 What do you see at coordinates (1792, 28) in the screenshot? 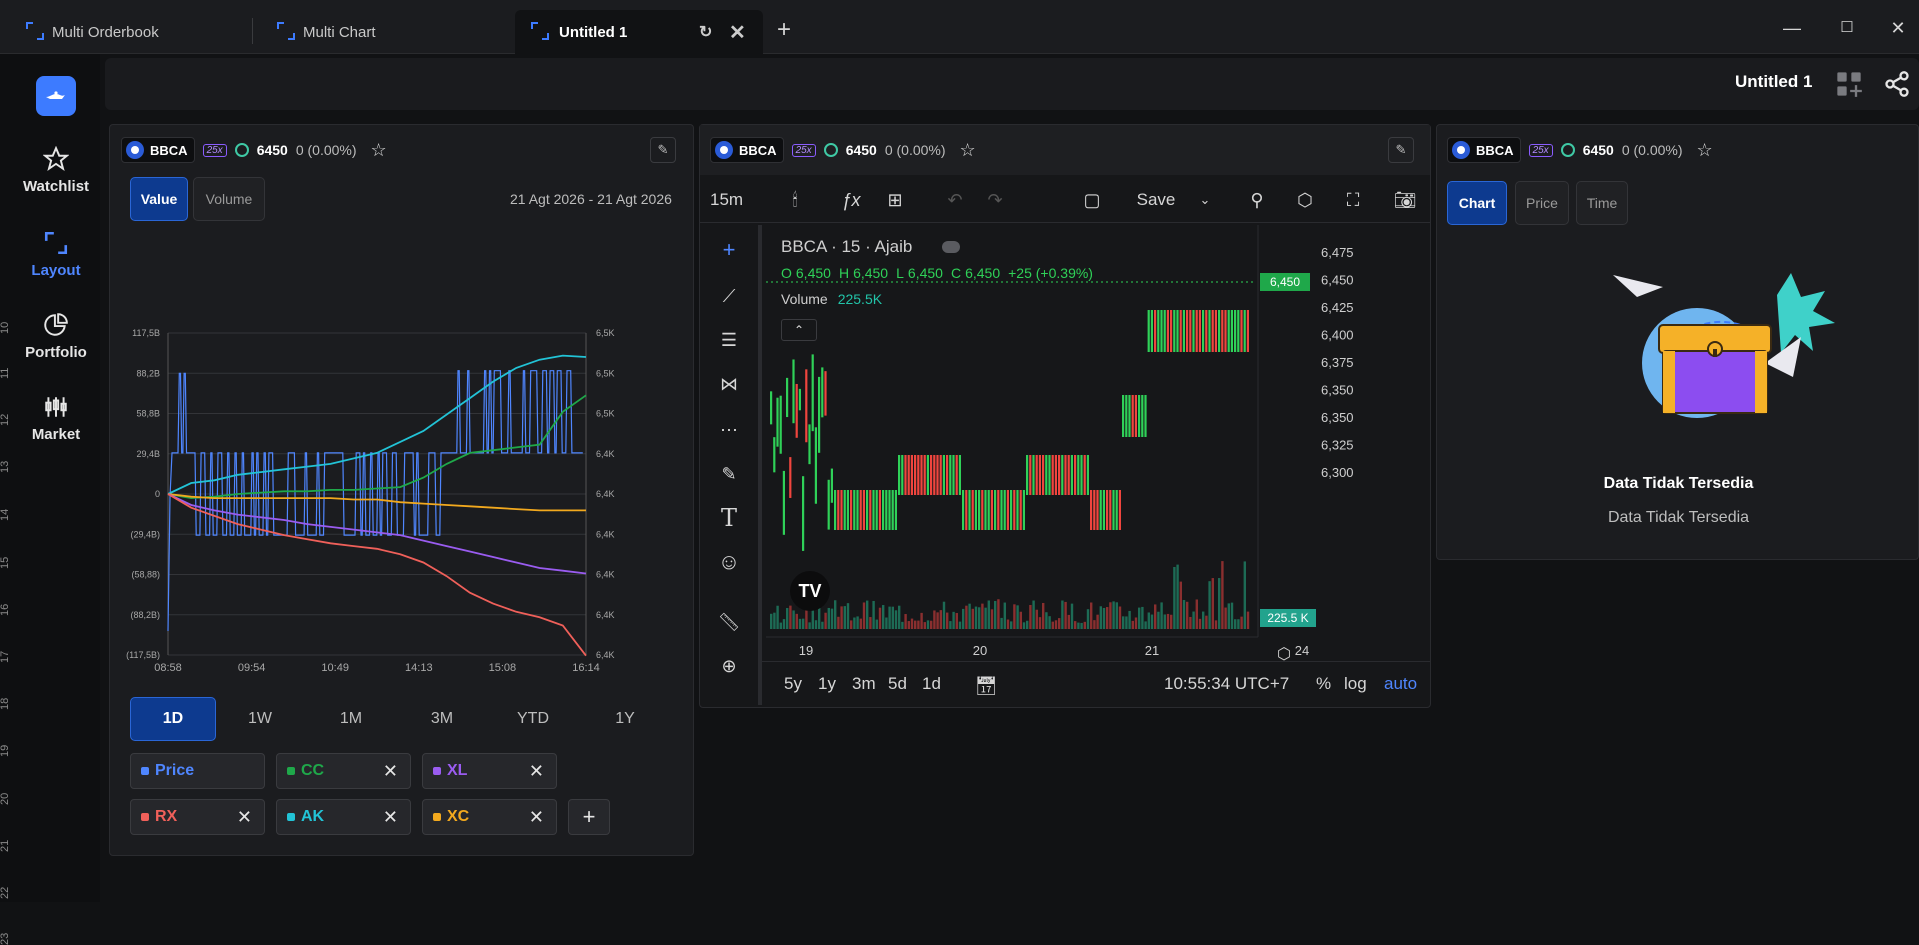
I see `minimize-icon: —` at bounding box center [1792, 28].